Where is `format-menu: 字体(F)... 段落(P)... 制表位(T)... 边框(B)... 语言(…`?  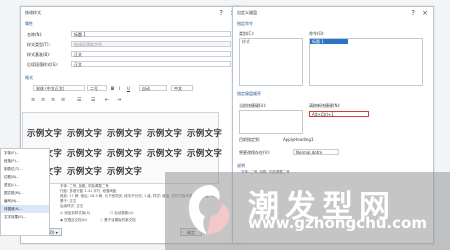 format-menu: 字体(F)... 段落(P)... 制表位(T)... 边框(B)... 语言(… is located at coordinates (25, 192).